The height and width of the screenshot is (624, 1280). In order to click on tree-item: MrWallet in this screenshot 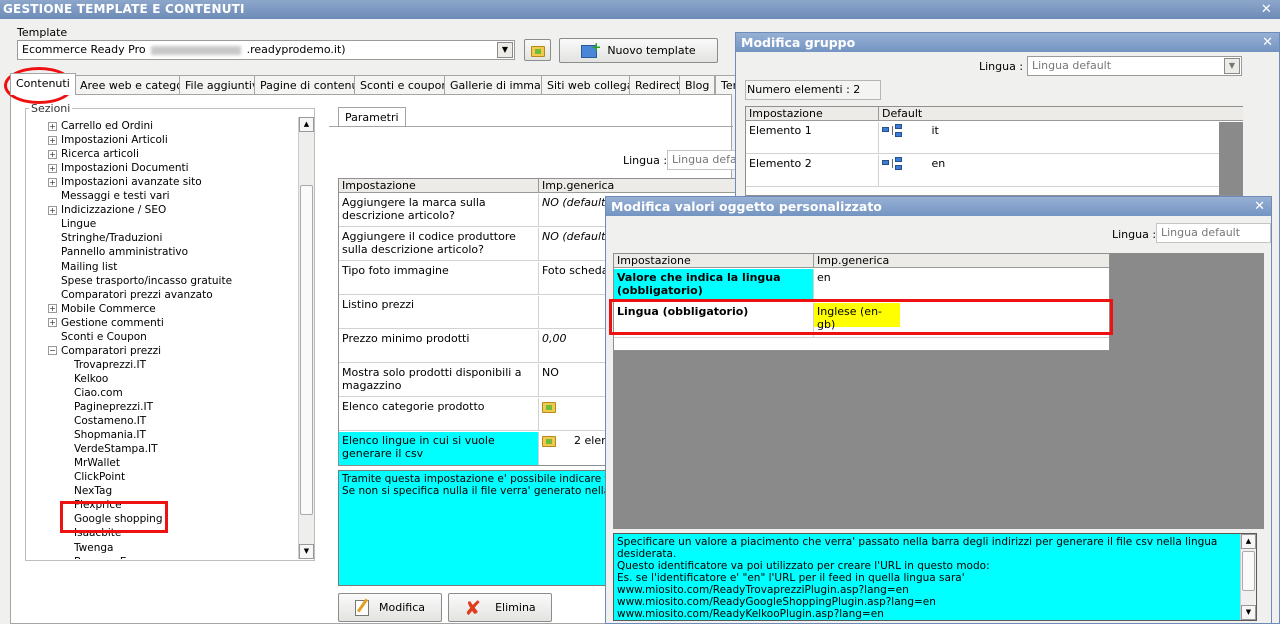, I will do `click(97, 463)`.